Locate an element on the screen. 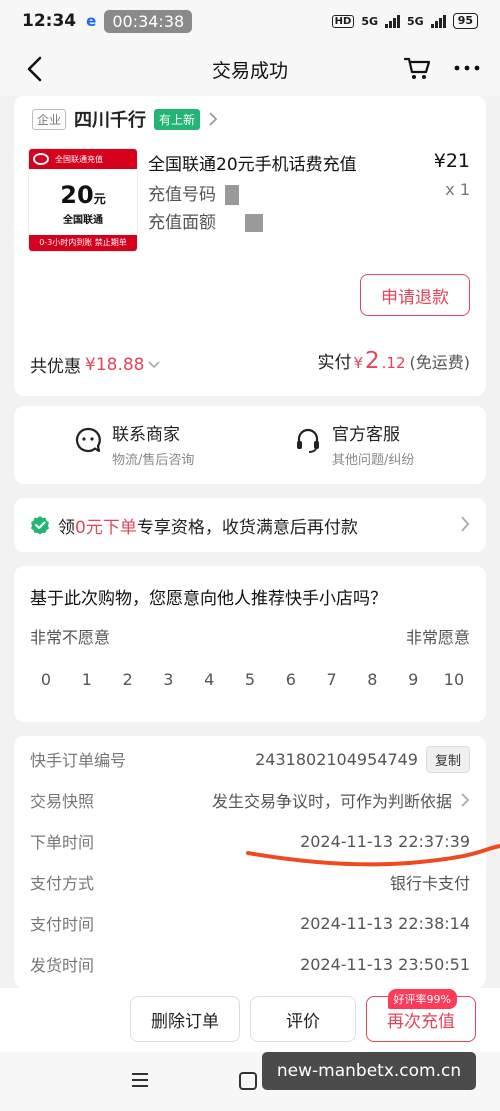 The width and height of the screenshot is (500, 1111). order-number-row: 快手订单编号 2431802104954749 复制 is located at coordinates (250, 759).